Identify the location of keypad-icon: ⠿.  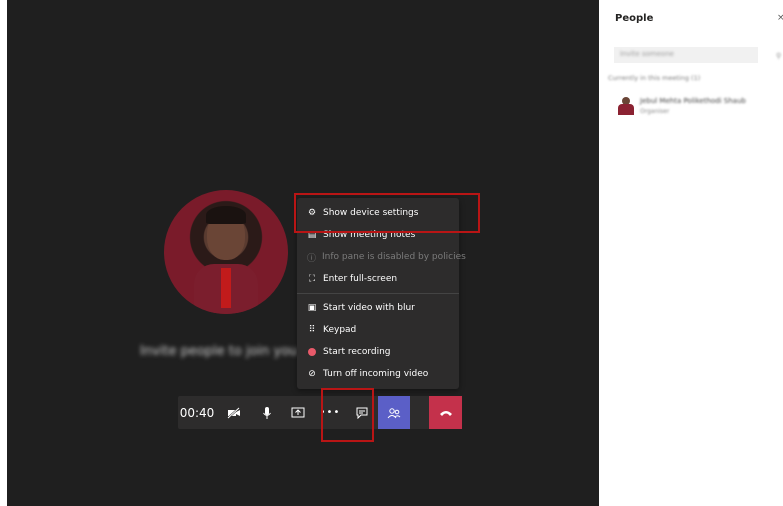
(312, 330).